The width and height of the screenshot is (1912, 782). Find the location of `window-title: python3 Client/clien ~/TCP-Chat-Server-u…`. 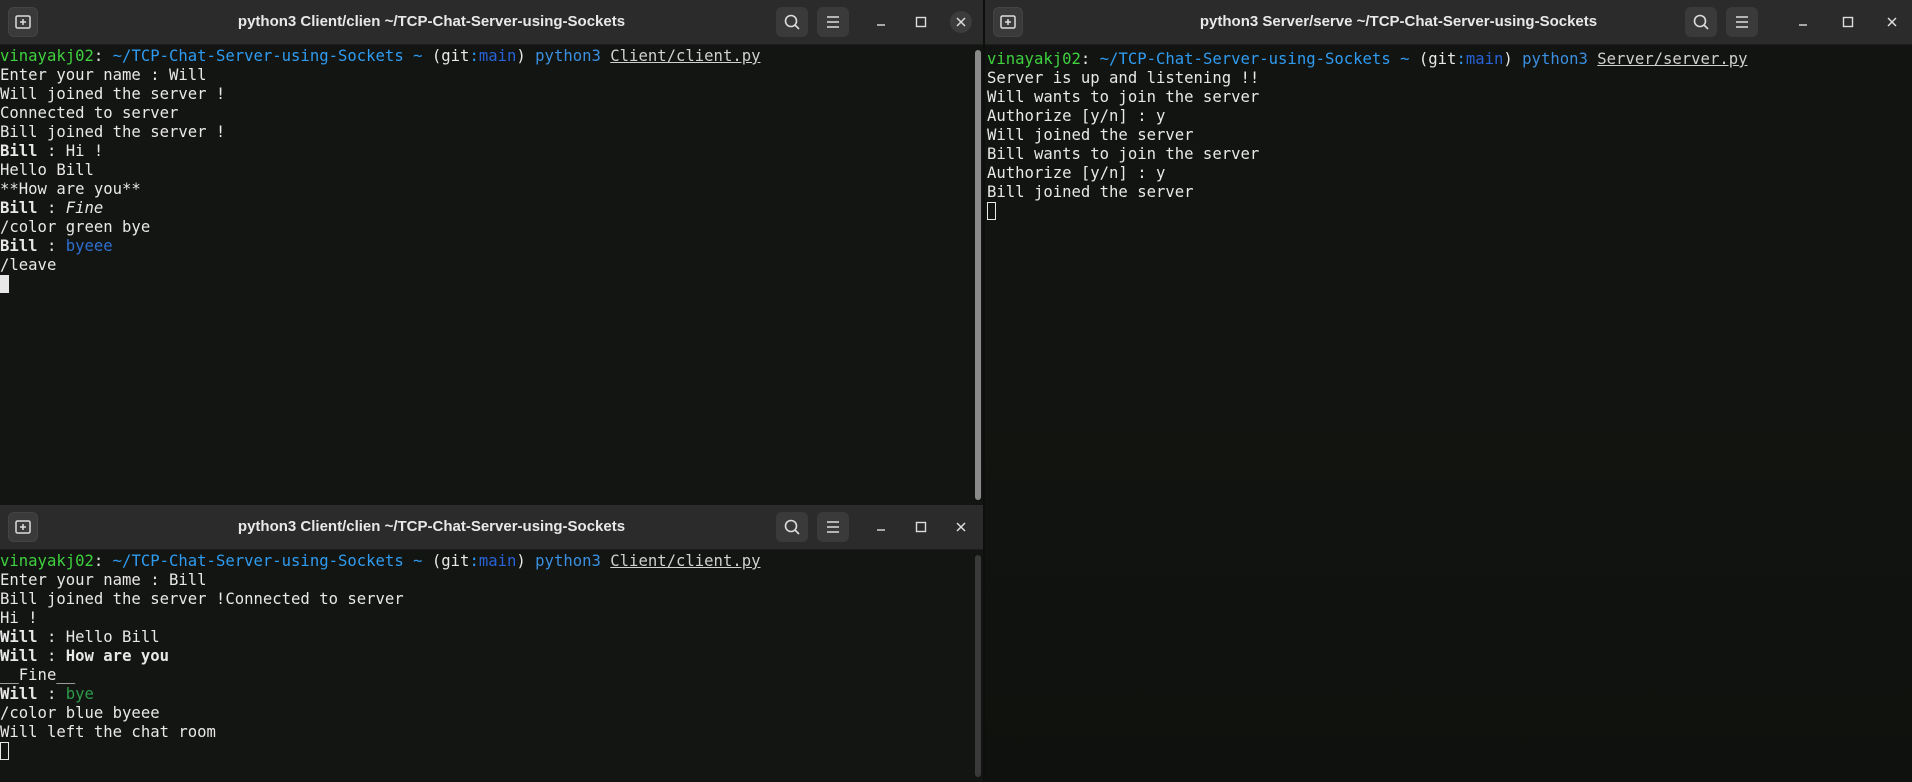

window-title: python3 Client/clien ~/TCP-Chat-Server-u… is located at coordinates (431, 21).